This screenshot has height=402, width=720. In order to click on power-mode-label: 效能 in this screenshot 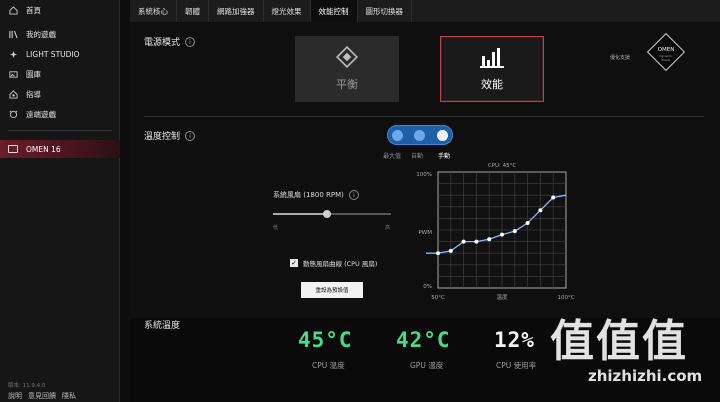, I will do `click(492, 84)`.